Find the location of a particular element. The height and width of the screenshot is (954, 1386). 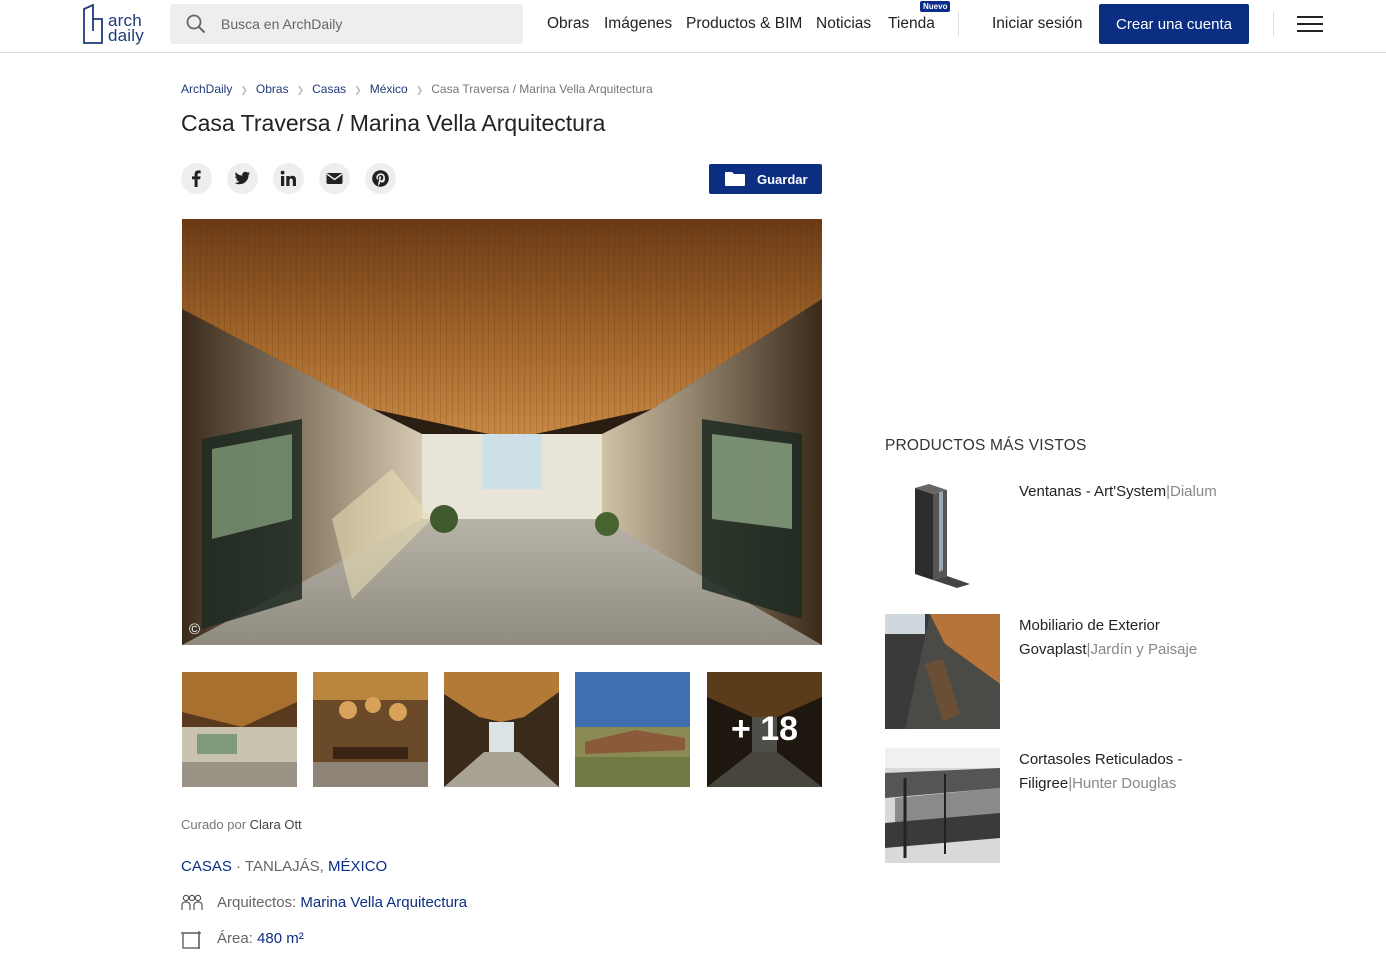

spec-architects: Arquitectos: Marina Vella Arquitectura is located at coordinates (381, 904).